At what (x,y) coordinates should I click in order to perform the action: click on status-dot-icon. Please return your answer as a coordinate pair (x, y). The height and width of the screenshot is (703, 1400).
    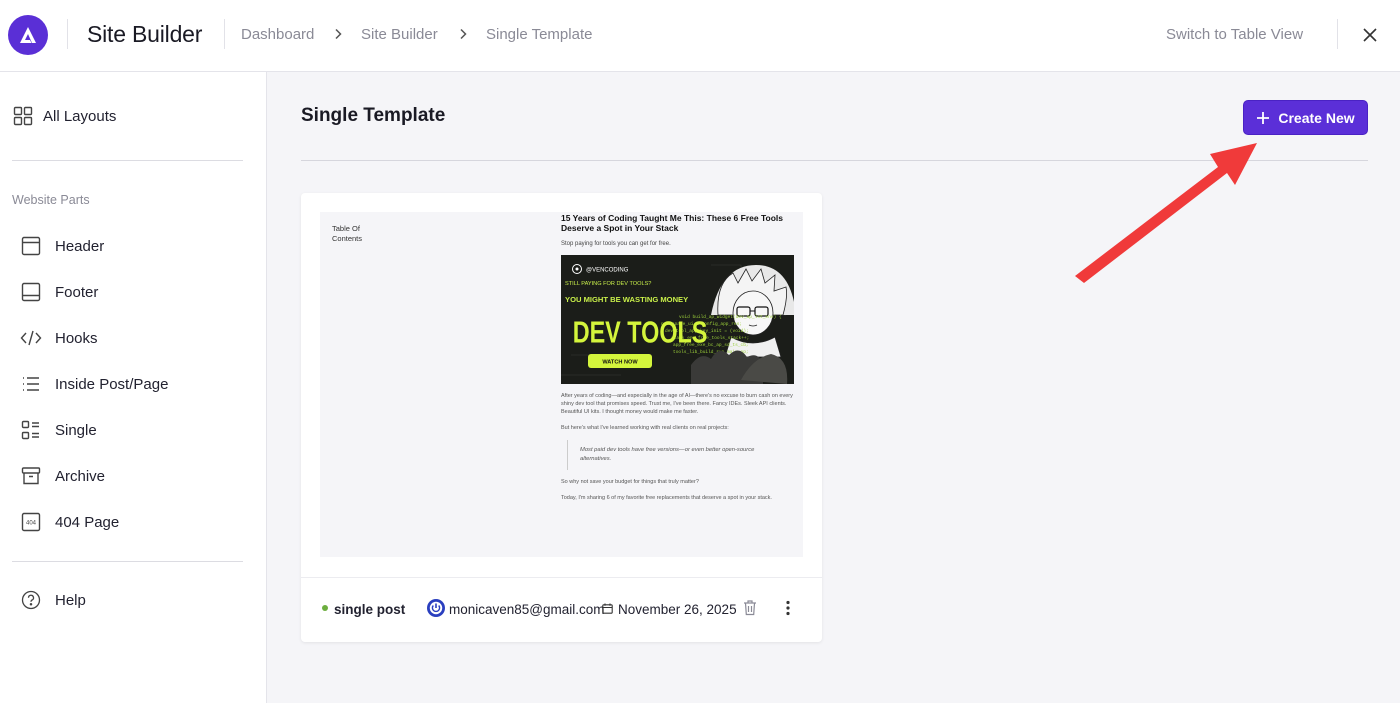
    Looking at the image, I should click on (325, 608).